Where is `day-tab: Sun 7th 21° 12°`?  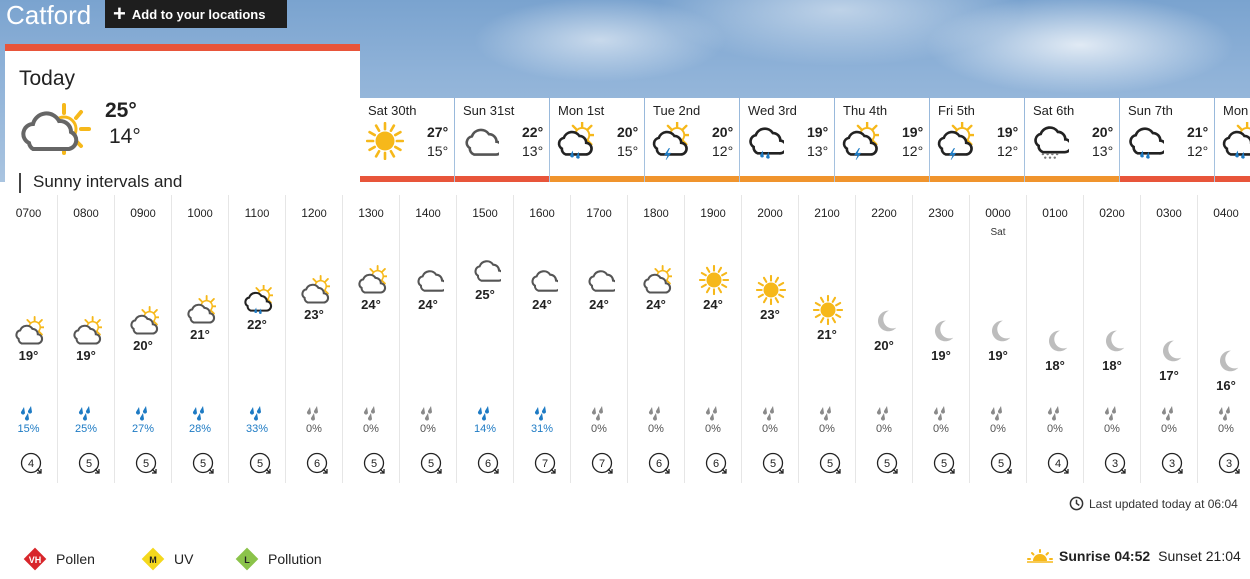 day-tab: Sun 7th 21° 12° is located at coordinates (1167, 140).